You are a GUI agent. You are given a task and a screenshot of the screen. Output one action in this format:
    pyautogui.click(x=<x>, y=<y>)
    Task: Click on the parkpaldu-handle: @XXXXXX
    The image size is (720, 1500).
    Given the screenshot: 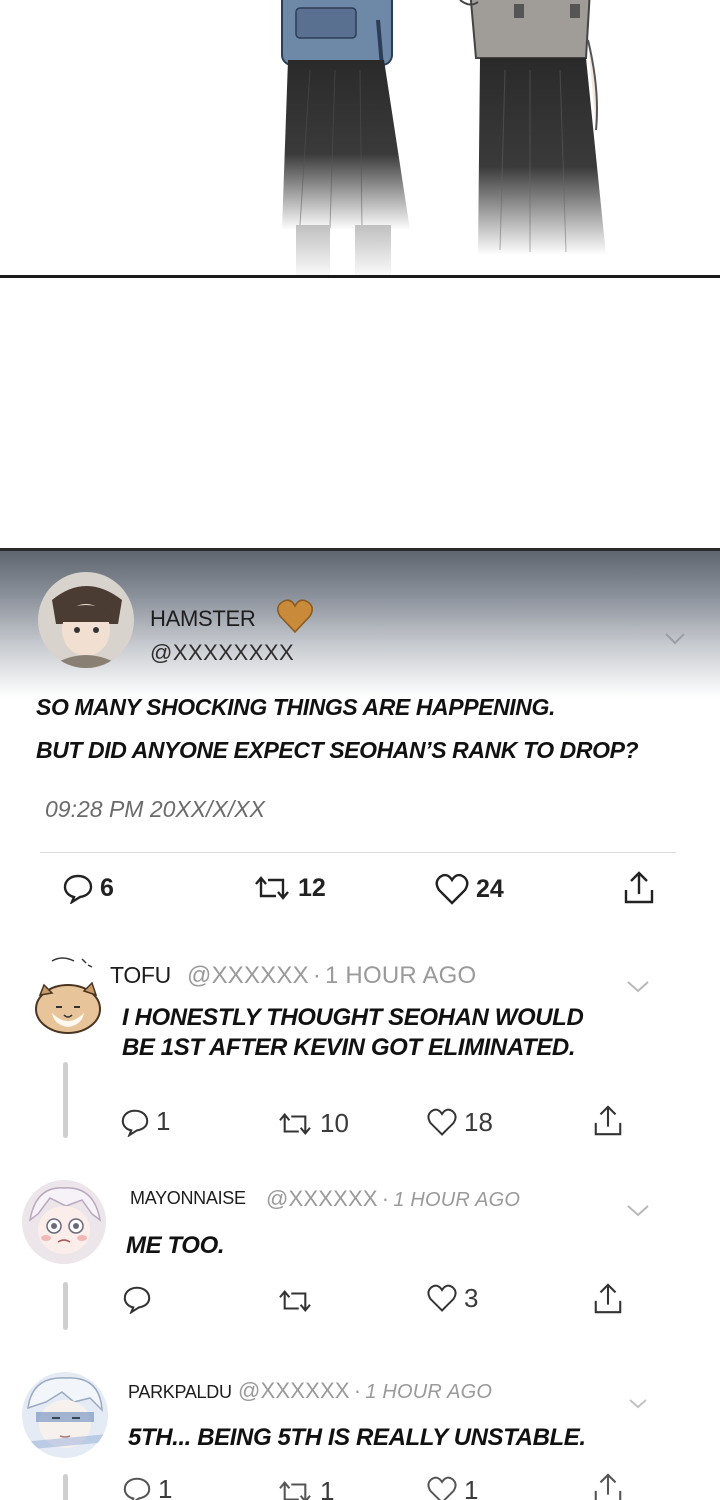 What is the action you would take?
    pyautogui.click(x=294, y=1390)
    